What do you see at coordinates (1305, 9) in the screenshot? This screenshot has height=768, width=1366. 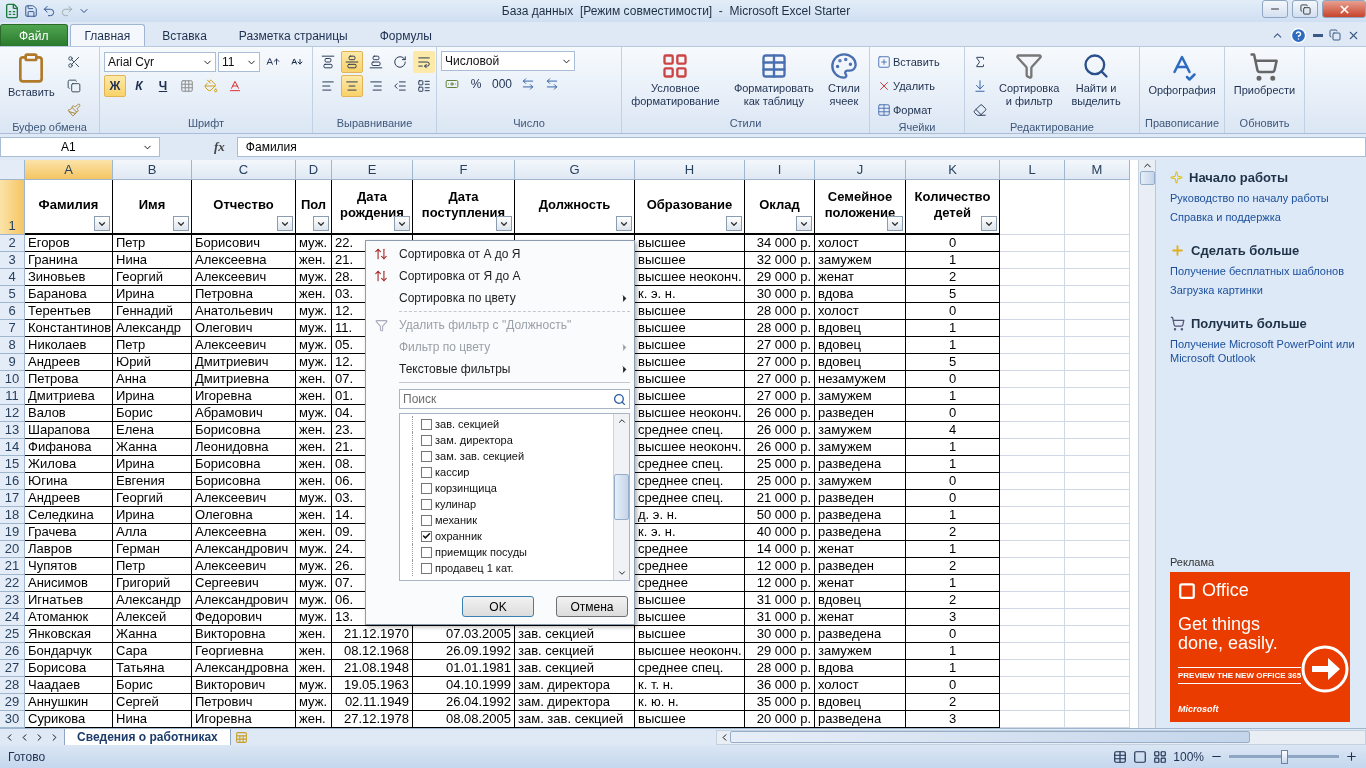 I see `maximize-button` at bounding box center [1305, 9].